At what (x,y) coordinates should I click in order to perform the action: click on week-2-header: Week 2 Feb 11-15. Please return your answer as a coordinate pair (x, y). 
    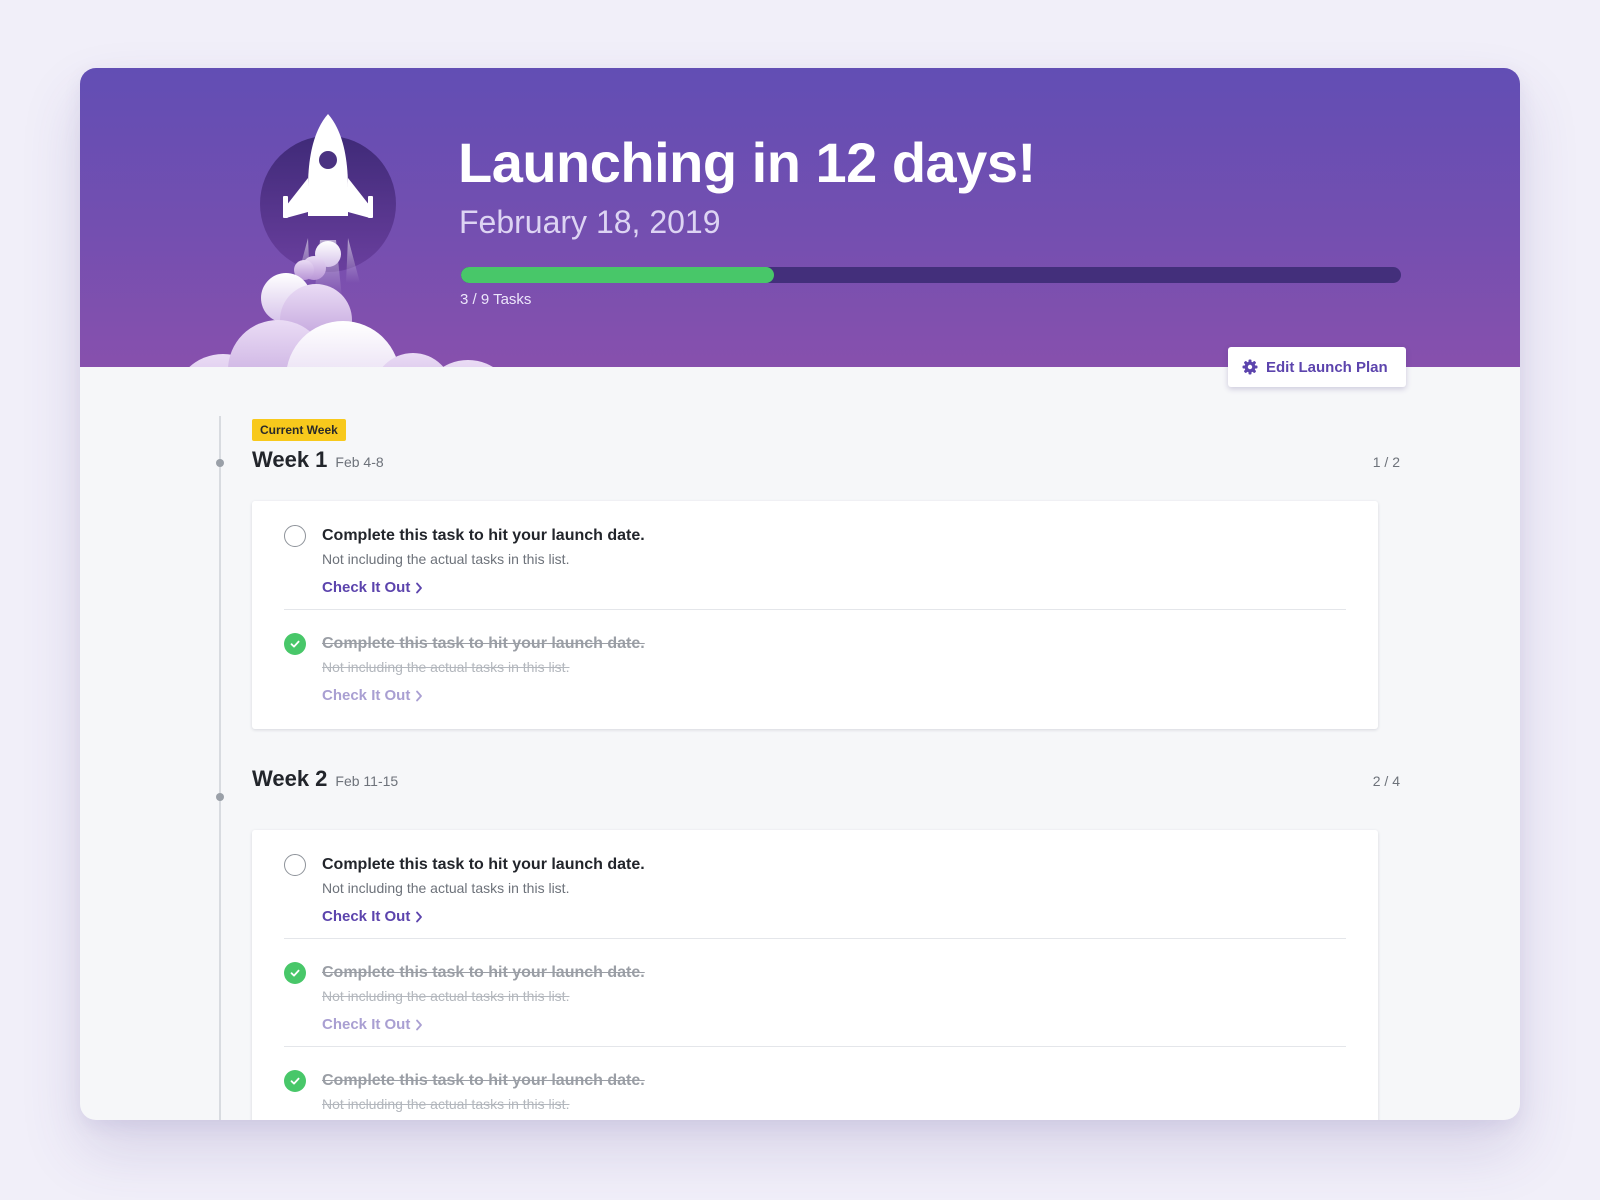
    Looking at the image, I should click on (325, 779).